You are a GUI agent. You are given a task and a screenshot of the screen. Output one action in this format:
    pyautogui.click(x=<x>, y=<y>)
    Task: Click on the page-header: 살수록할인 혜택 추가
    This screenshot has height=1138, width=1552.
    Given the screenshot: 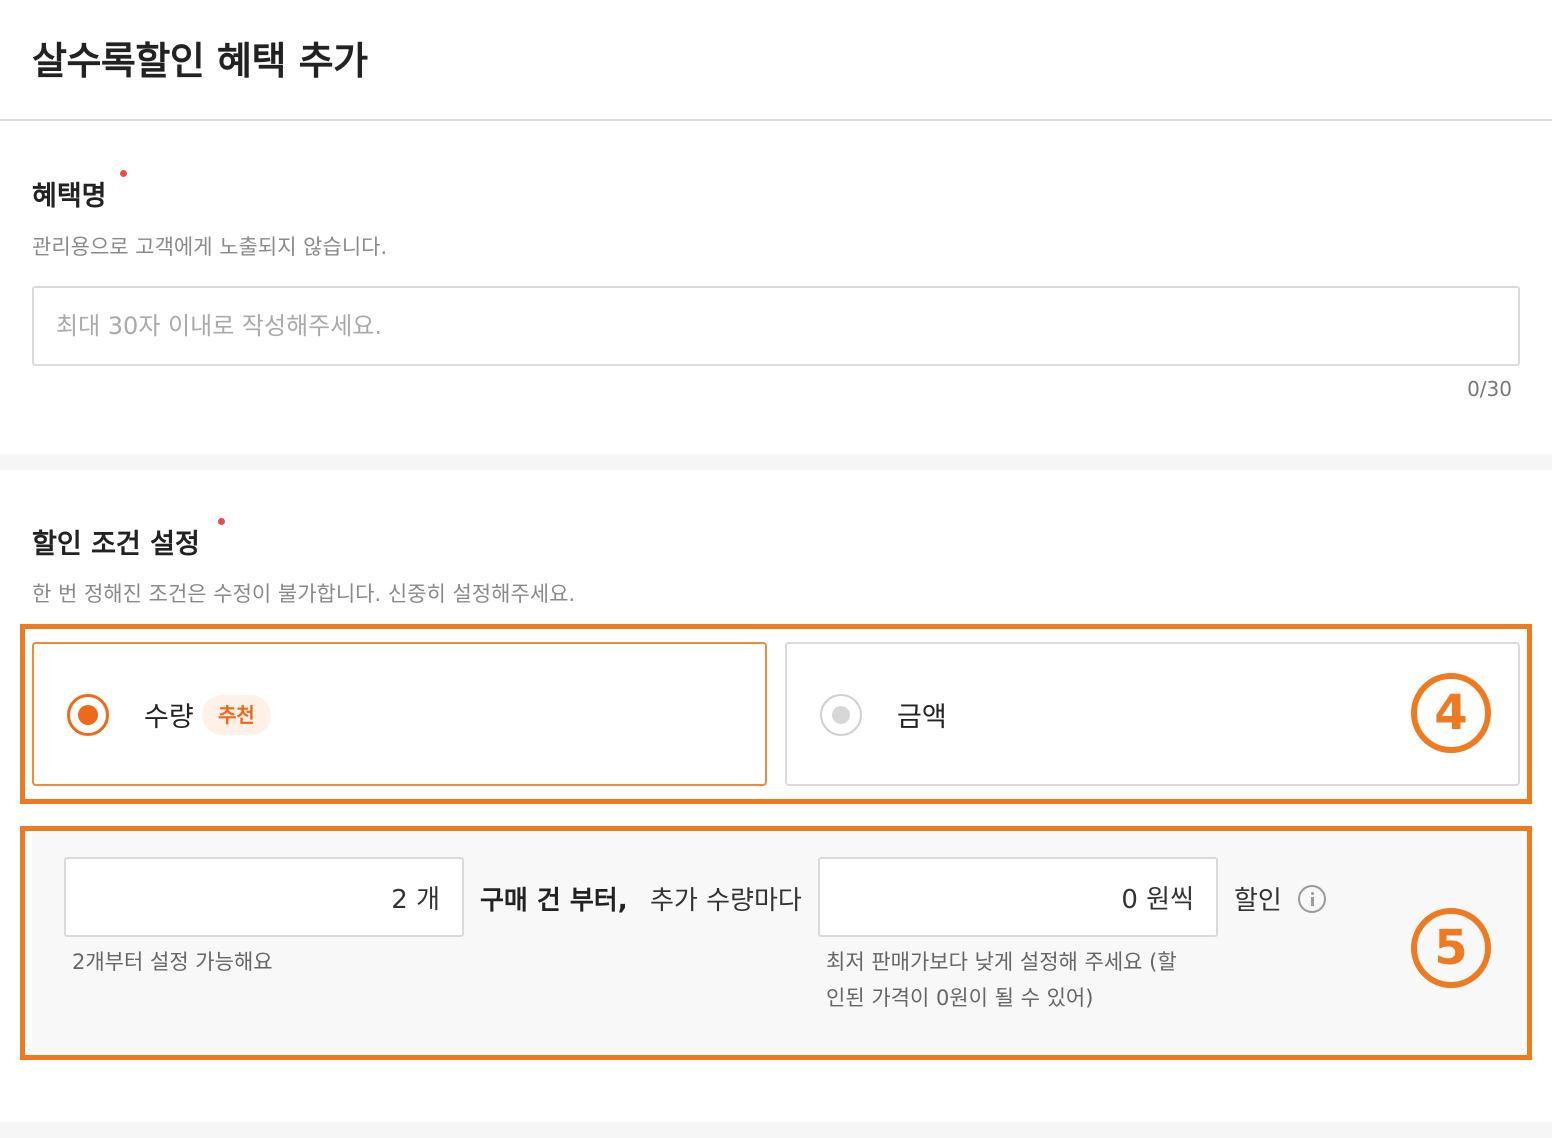 What is the action you would take?
    pyautogui.click(x=776, y=60)
    